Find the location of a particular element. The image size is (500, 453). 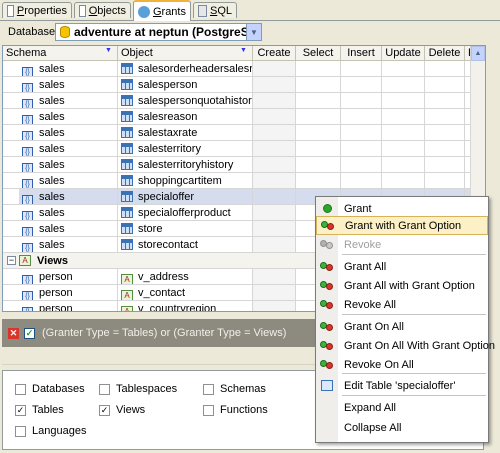

column-header-delete: Delete is located at coordinates (445, 53).